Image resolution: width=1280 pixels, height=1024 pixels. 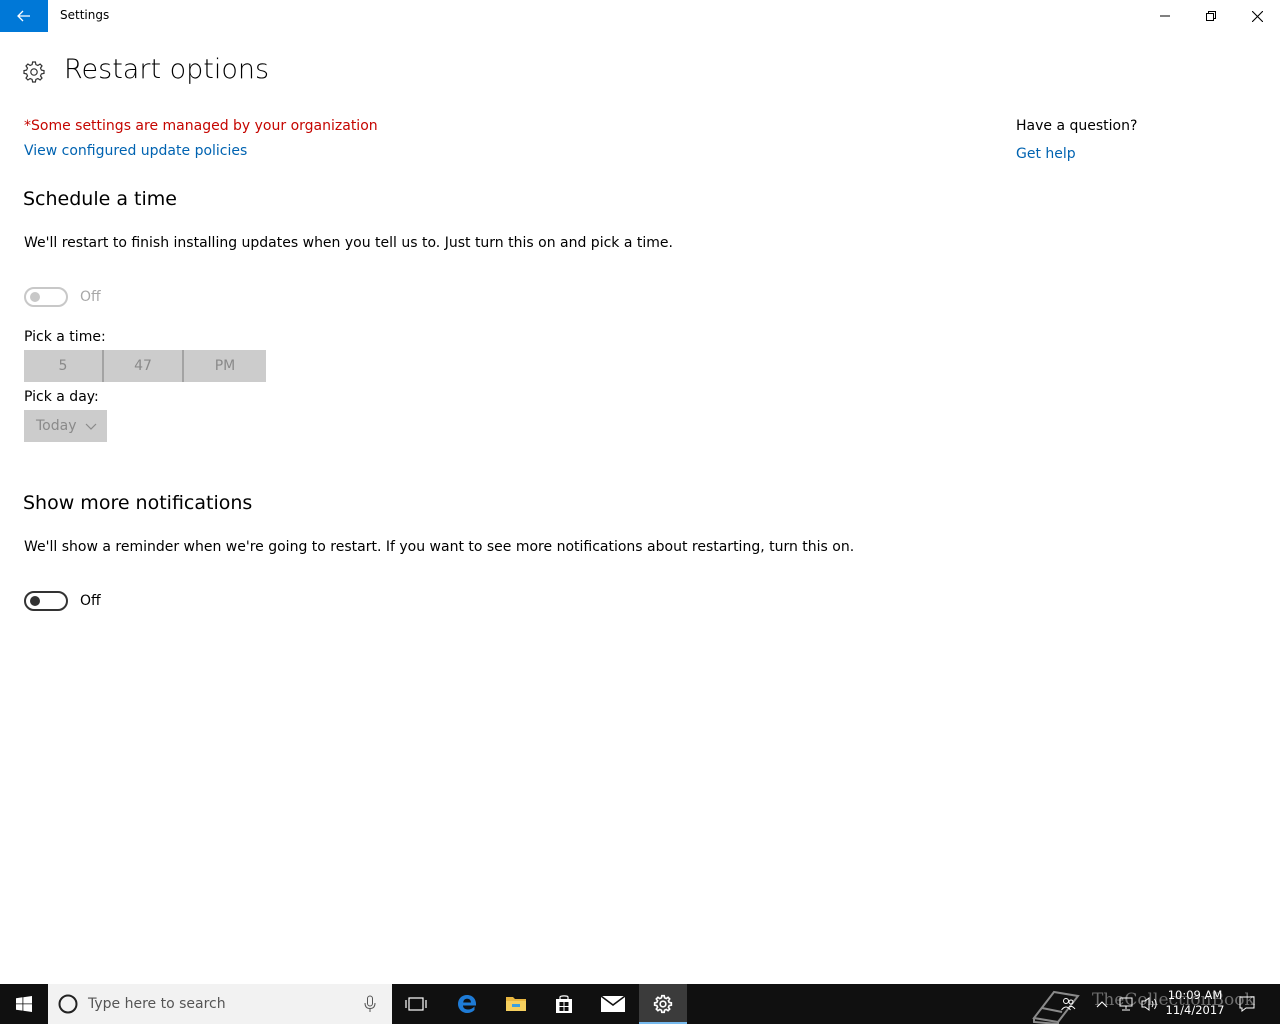 I want to click on volume-icon, so click(x=1149, y=1004).